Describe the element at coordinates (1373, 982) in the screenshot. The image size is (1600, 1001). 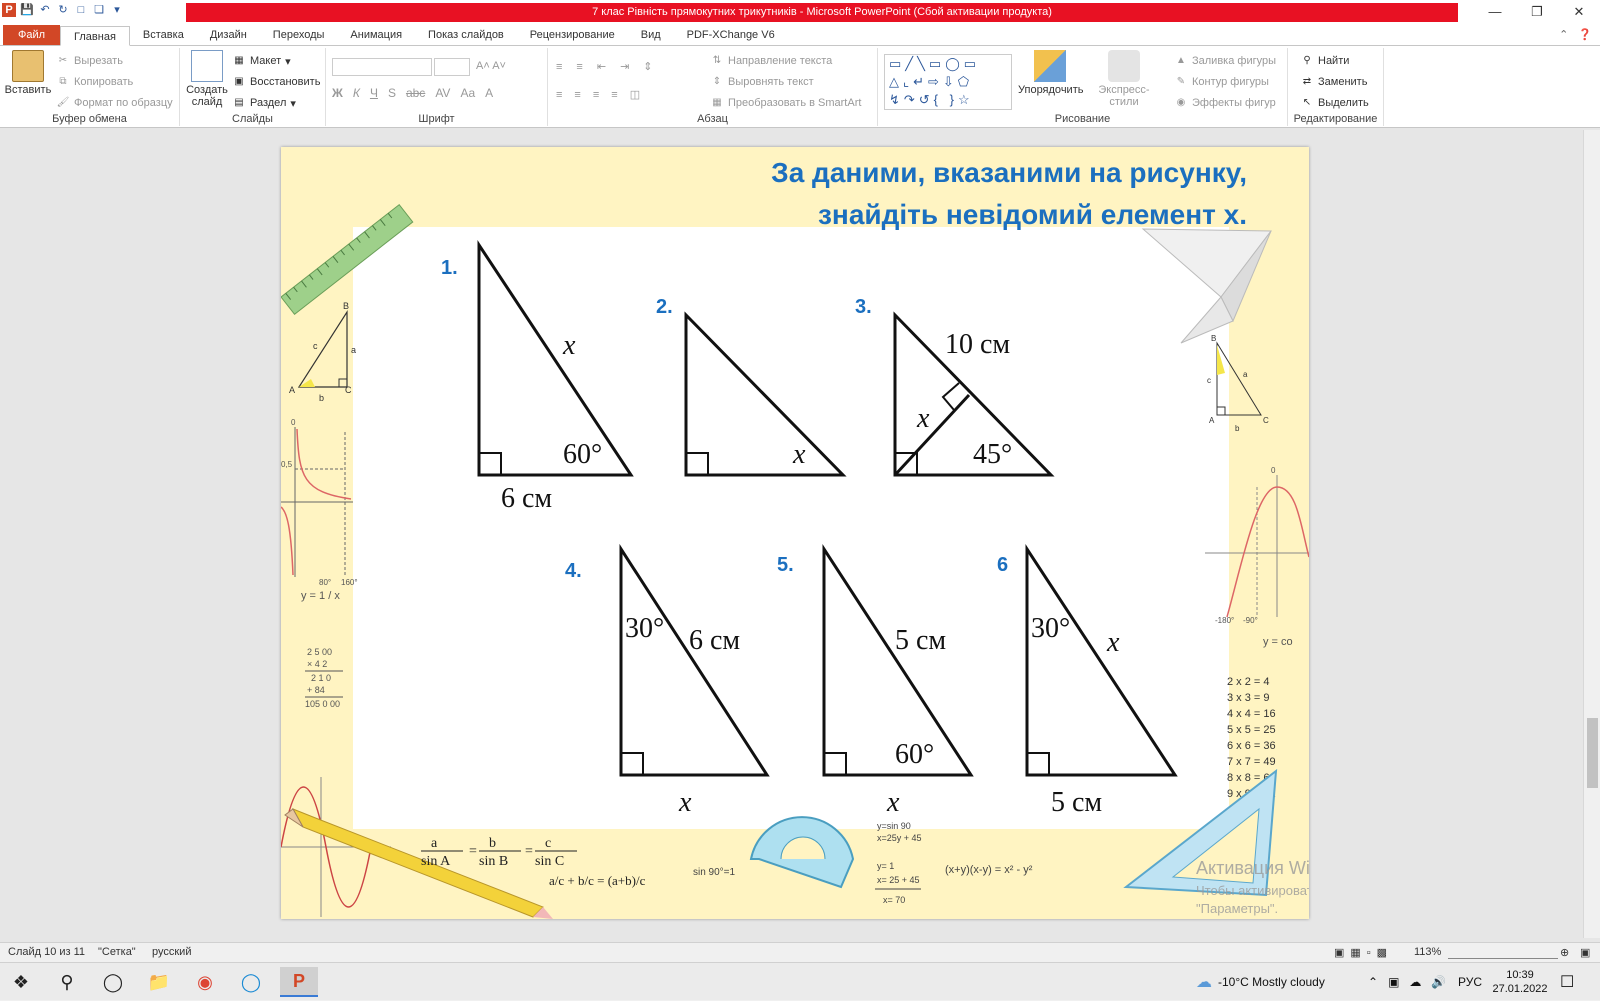
I see `chevron-up-icon: ⌃` at that location.